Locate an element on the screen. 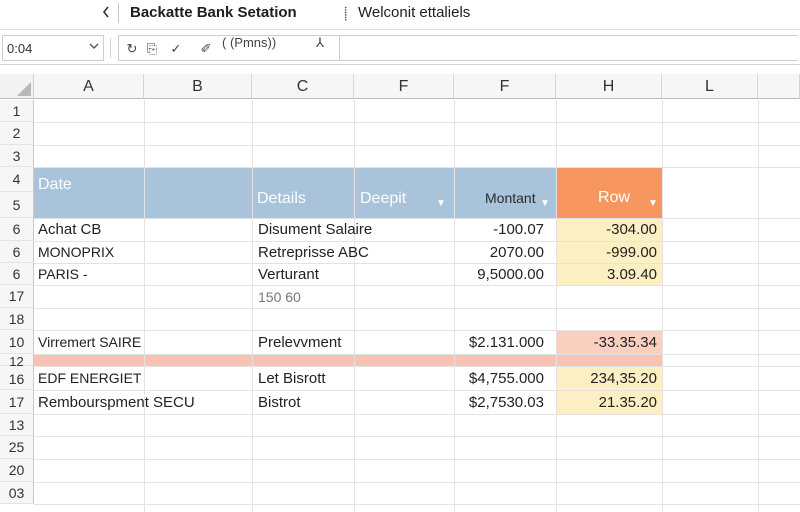 The image size is (800, 512). chevron-left-icon is located at coordinates (107, 13).